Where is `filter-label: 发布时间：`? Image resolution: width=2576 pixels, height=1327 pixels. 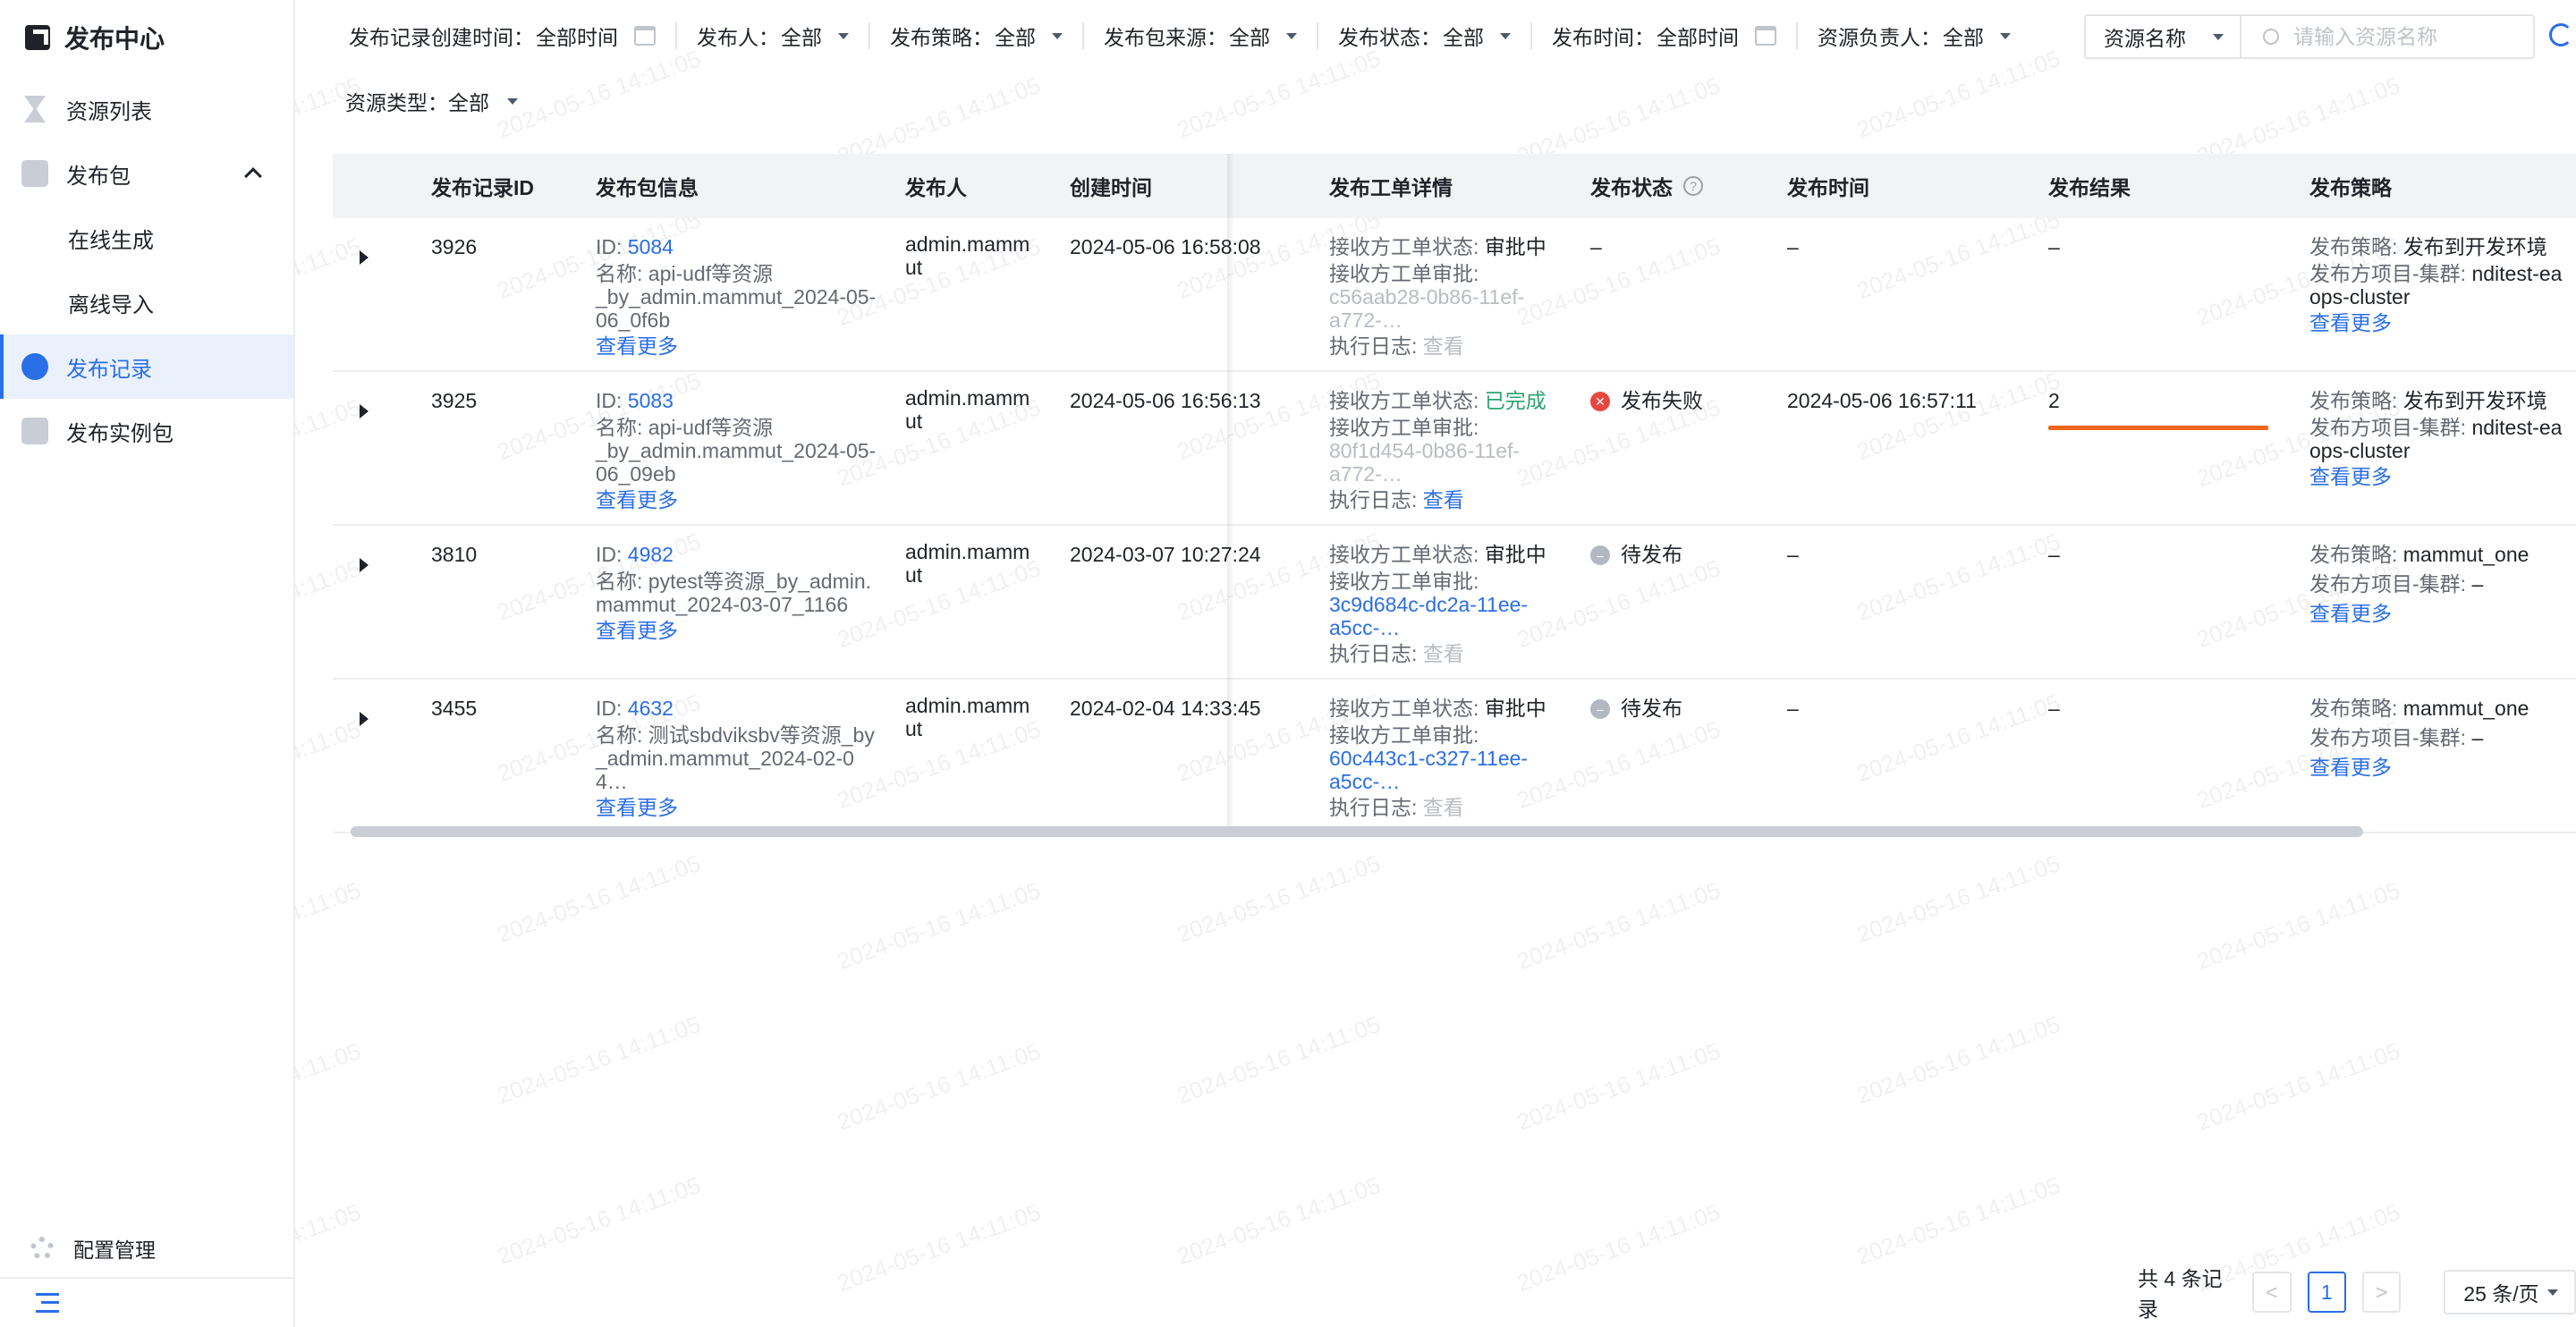
filter-label: 发布时间： is located at coordinates (1603, 37).